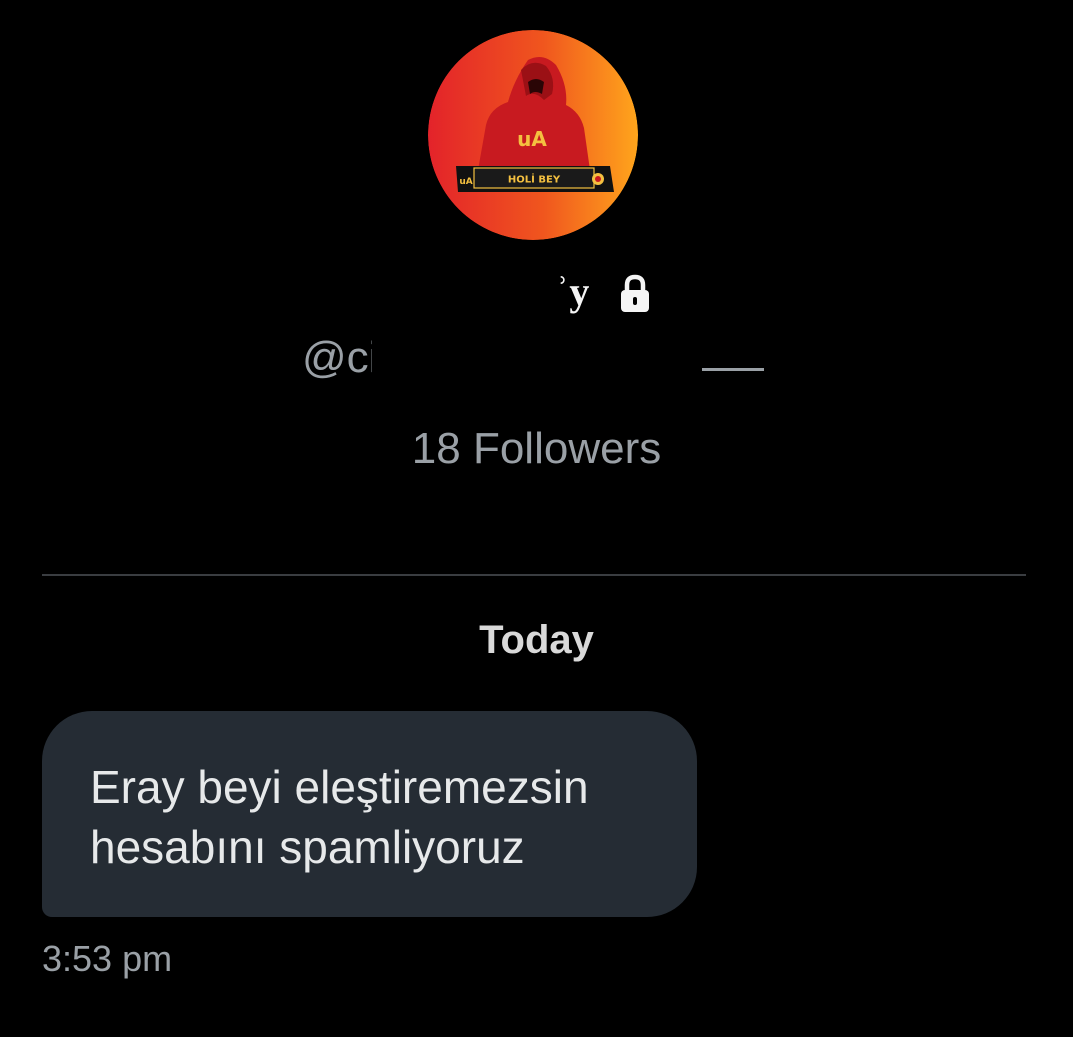 This screenshot has height=1037, width=1073. I want to click on avatar-logo-text: uA, so click(532, 139).